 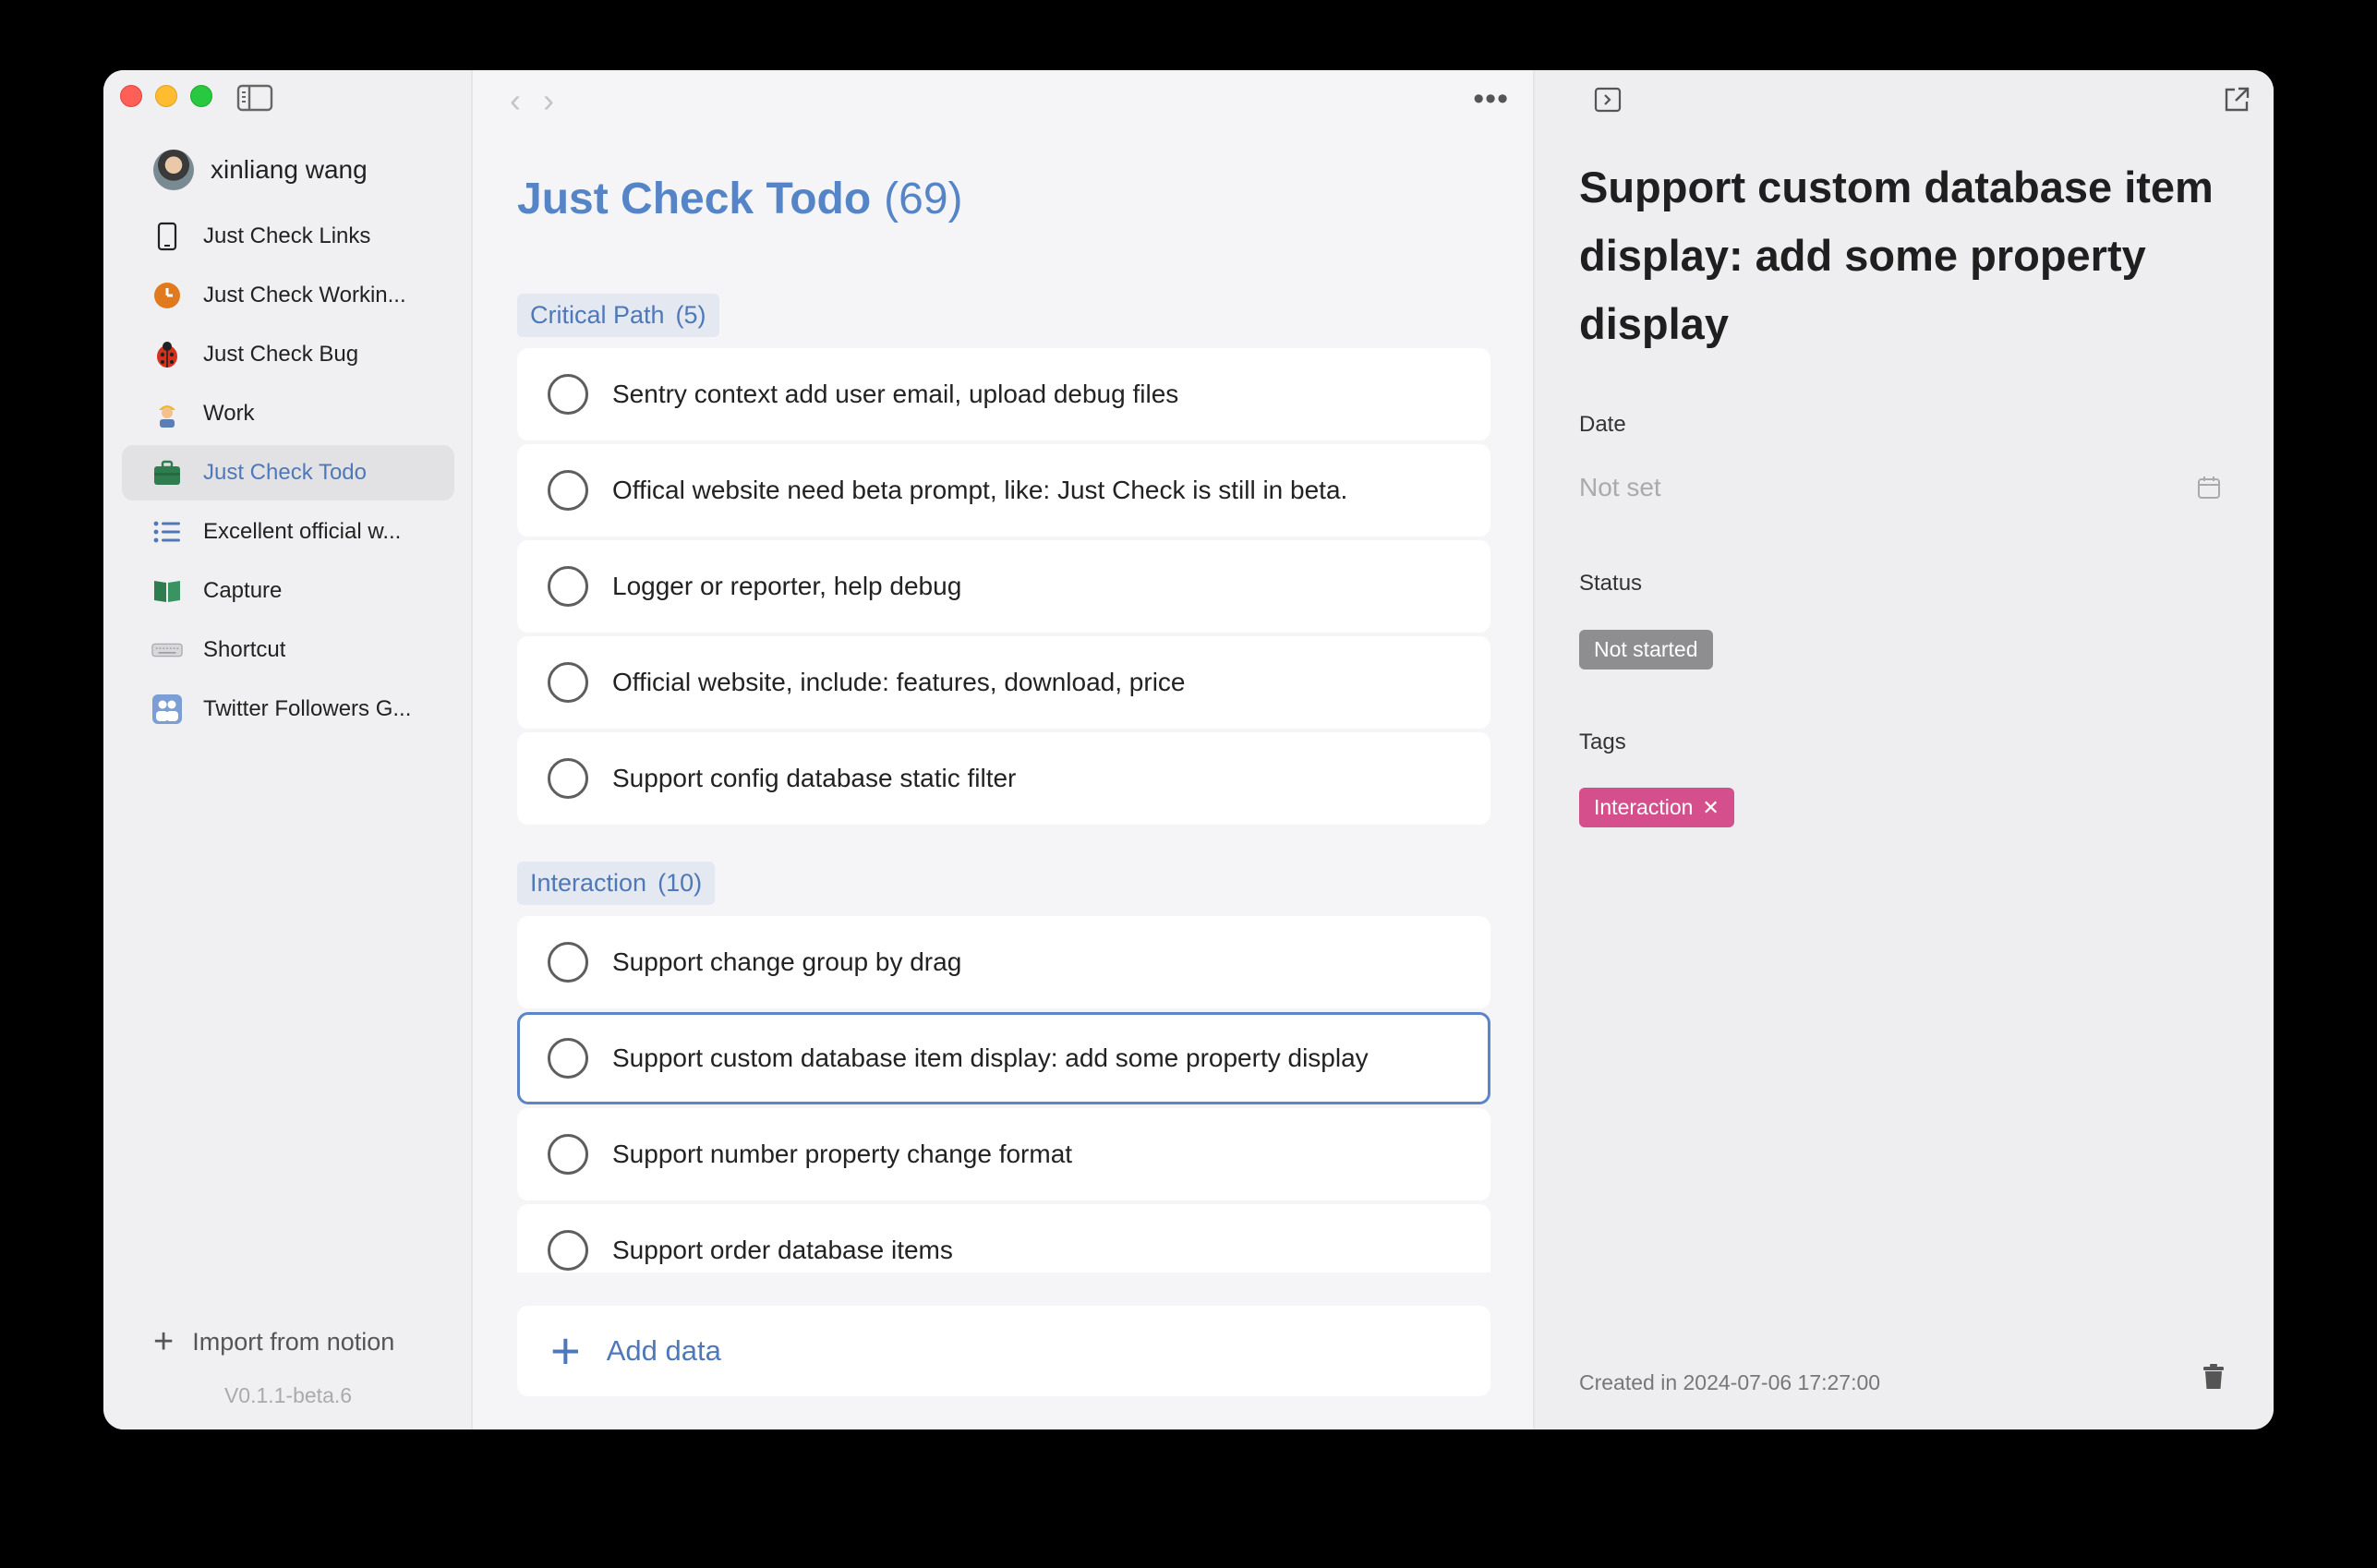 I want to click on tag-label: Interaction, so click(x=1644, y=807).